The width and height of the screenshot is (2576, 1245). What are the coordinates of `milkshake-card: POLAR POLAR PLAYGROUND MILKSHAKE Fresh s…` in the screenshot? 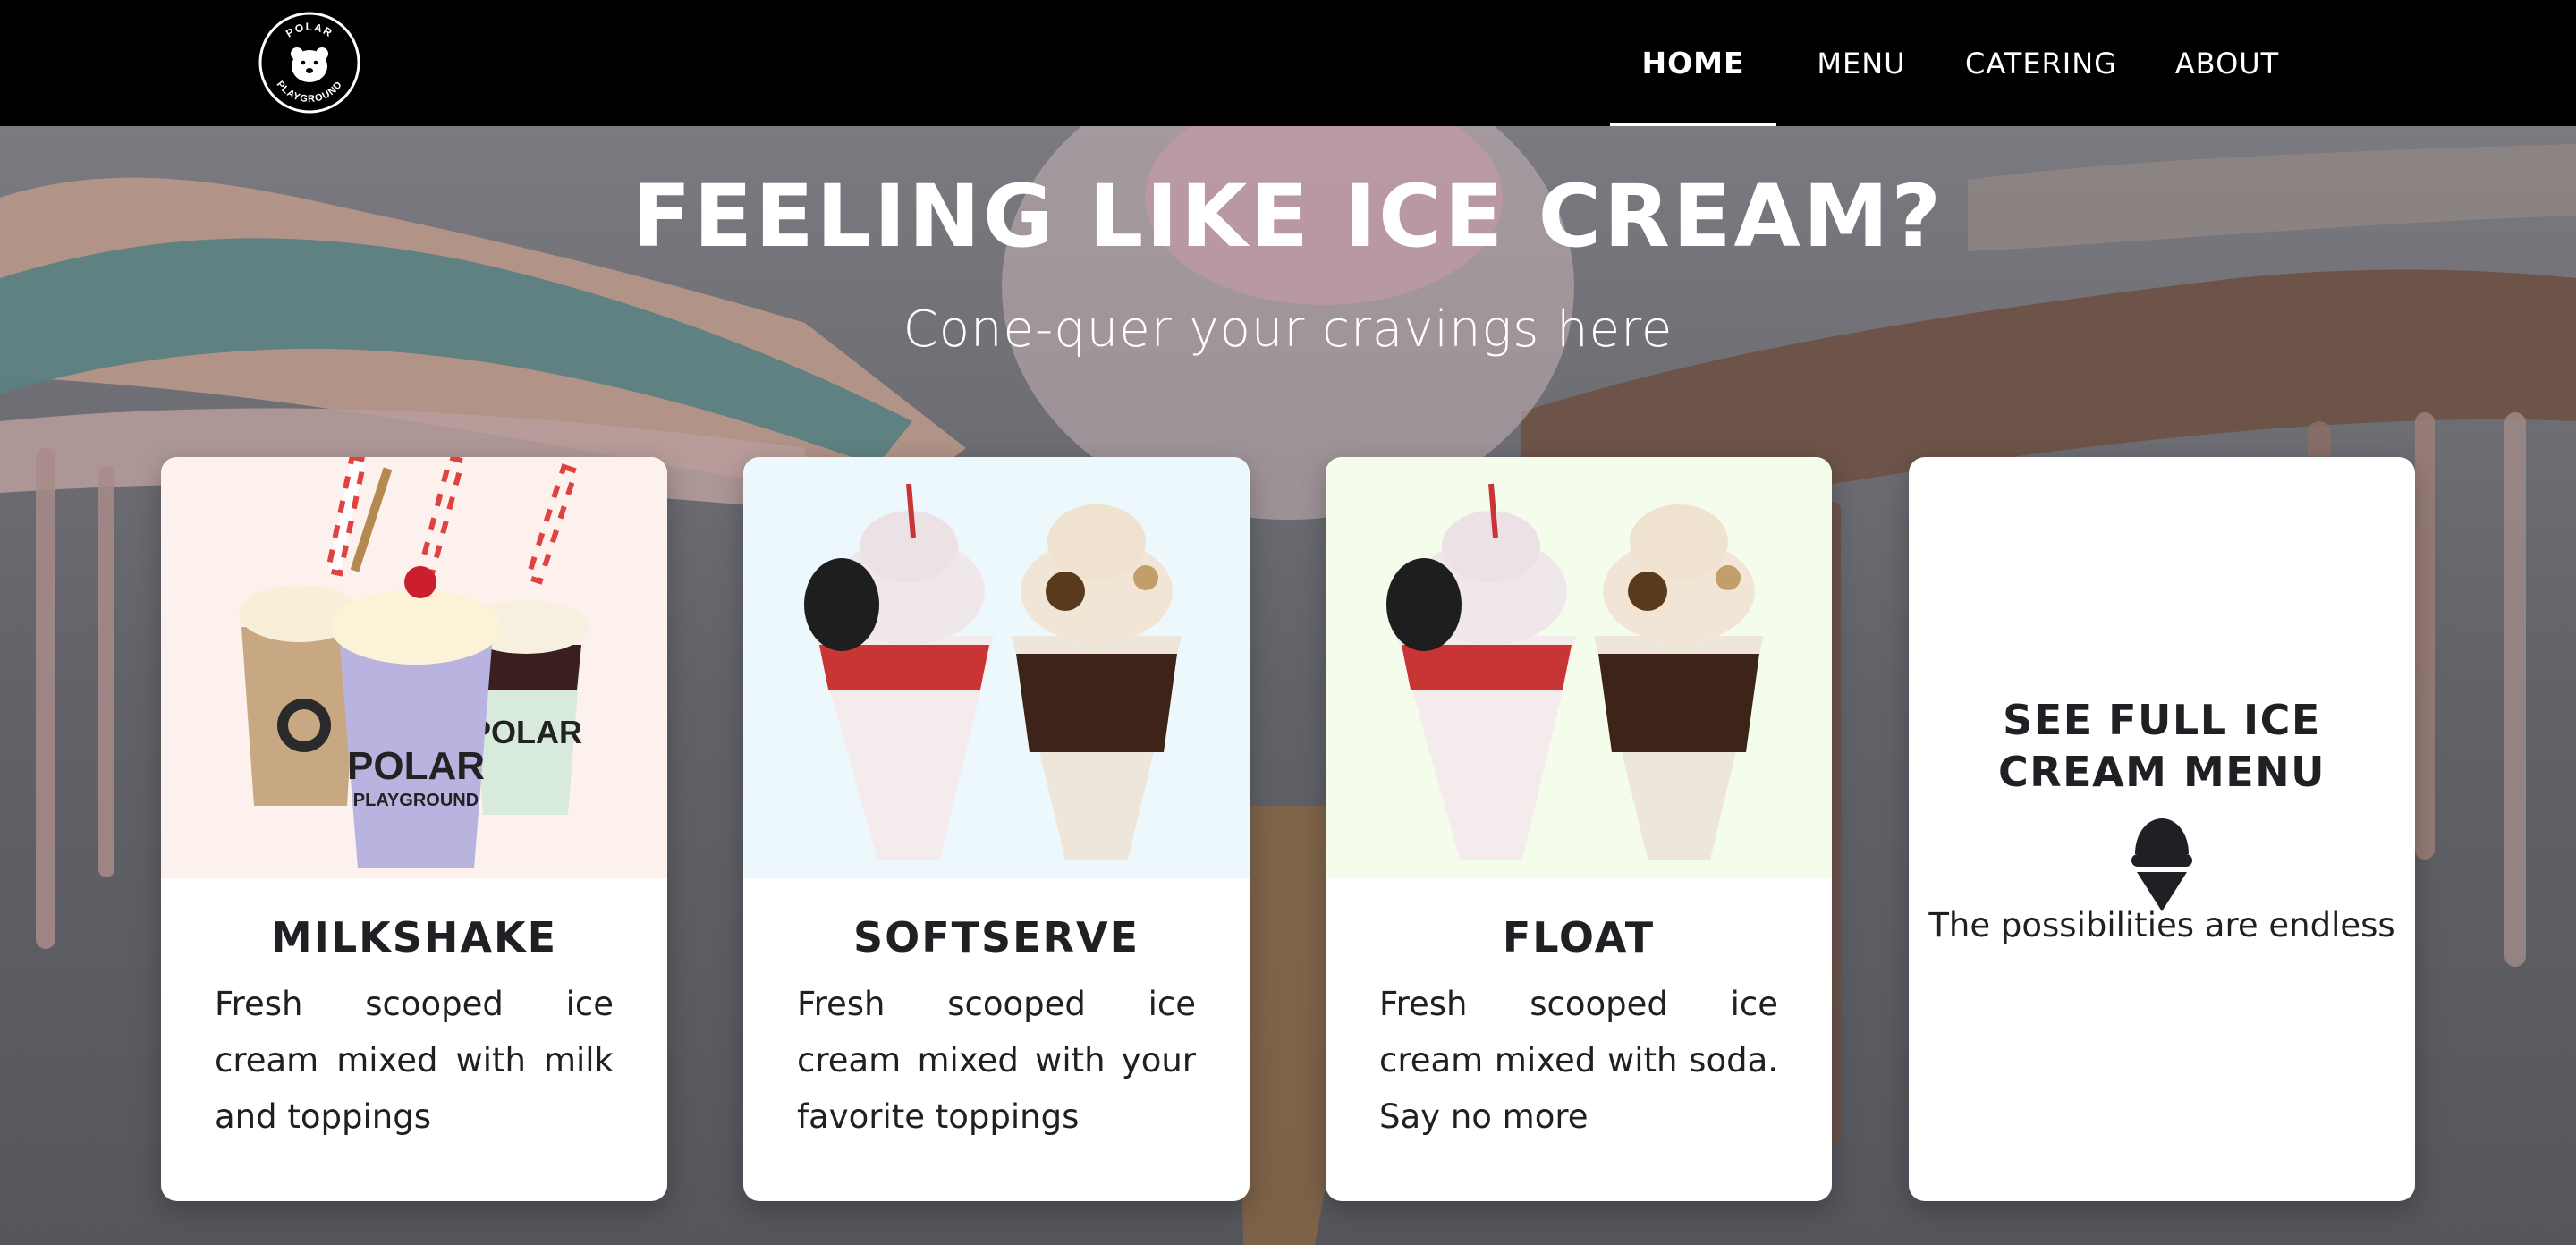 It's located at (414, 829).